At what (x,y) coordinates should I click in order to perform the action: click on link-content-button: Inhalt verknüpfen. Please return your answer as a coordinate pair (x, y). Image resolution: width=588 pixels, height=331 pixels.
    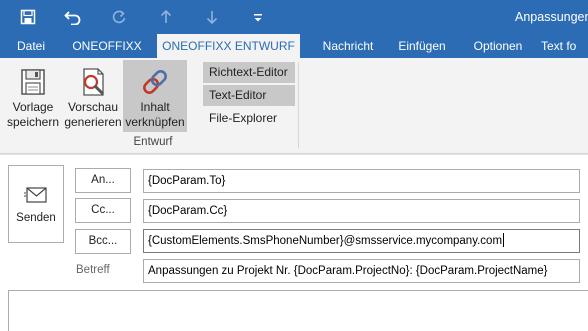
    Looking at the image, I should click on (155, 96).